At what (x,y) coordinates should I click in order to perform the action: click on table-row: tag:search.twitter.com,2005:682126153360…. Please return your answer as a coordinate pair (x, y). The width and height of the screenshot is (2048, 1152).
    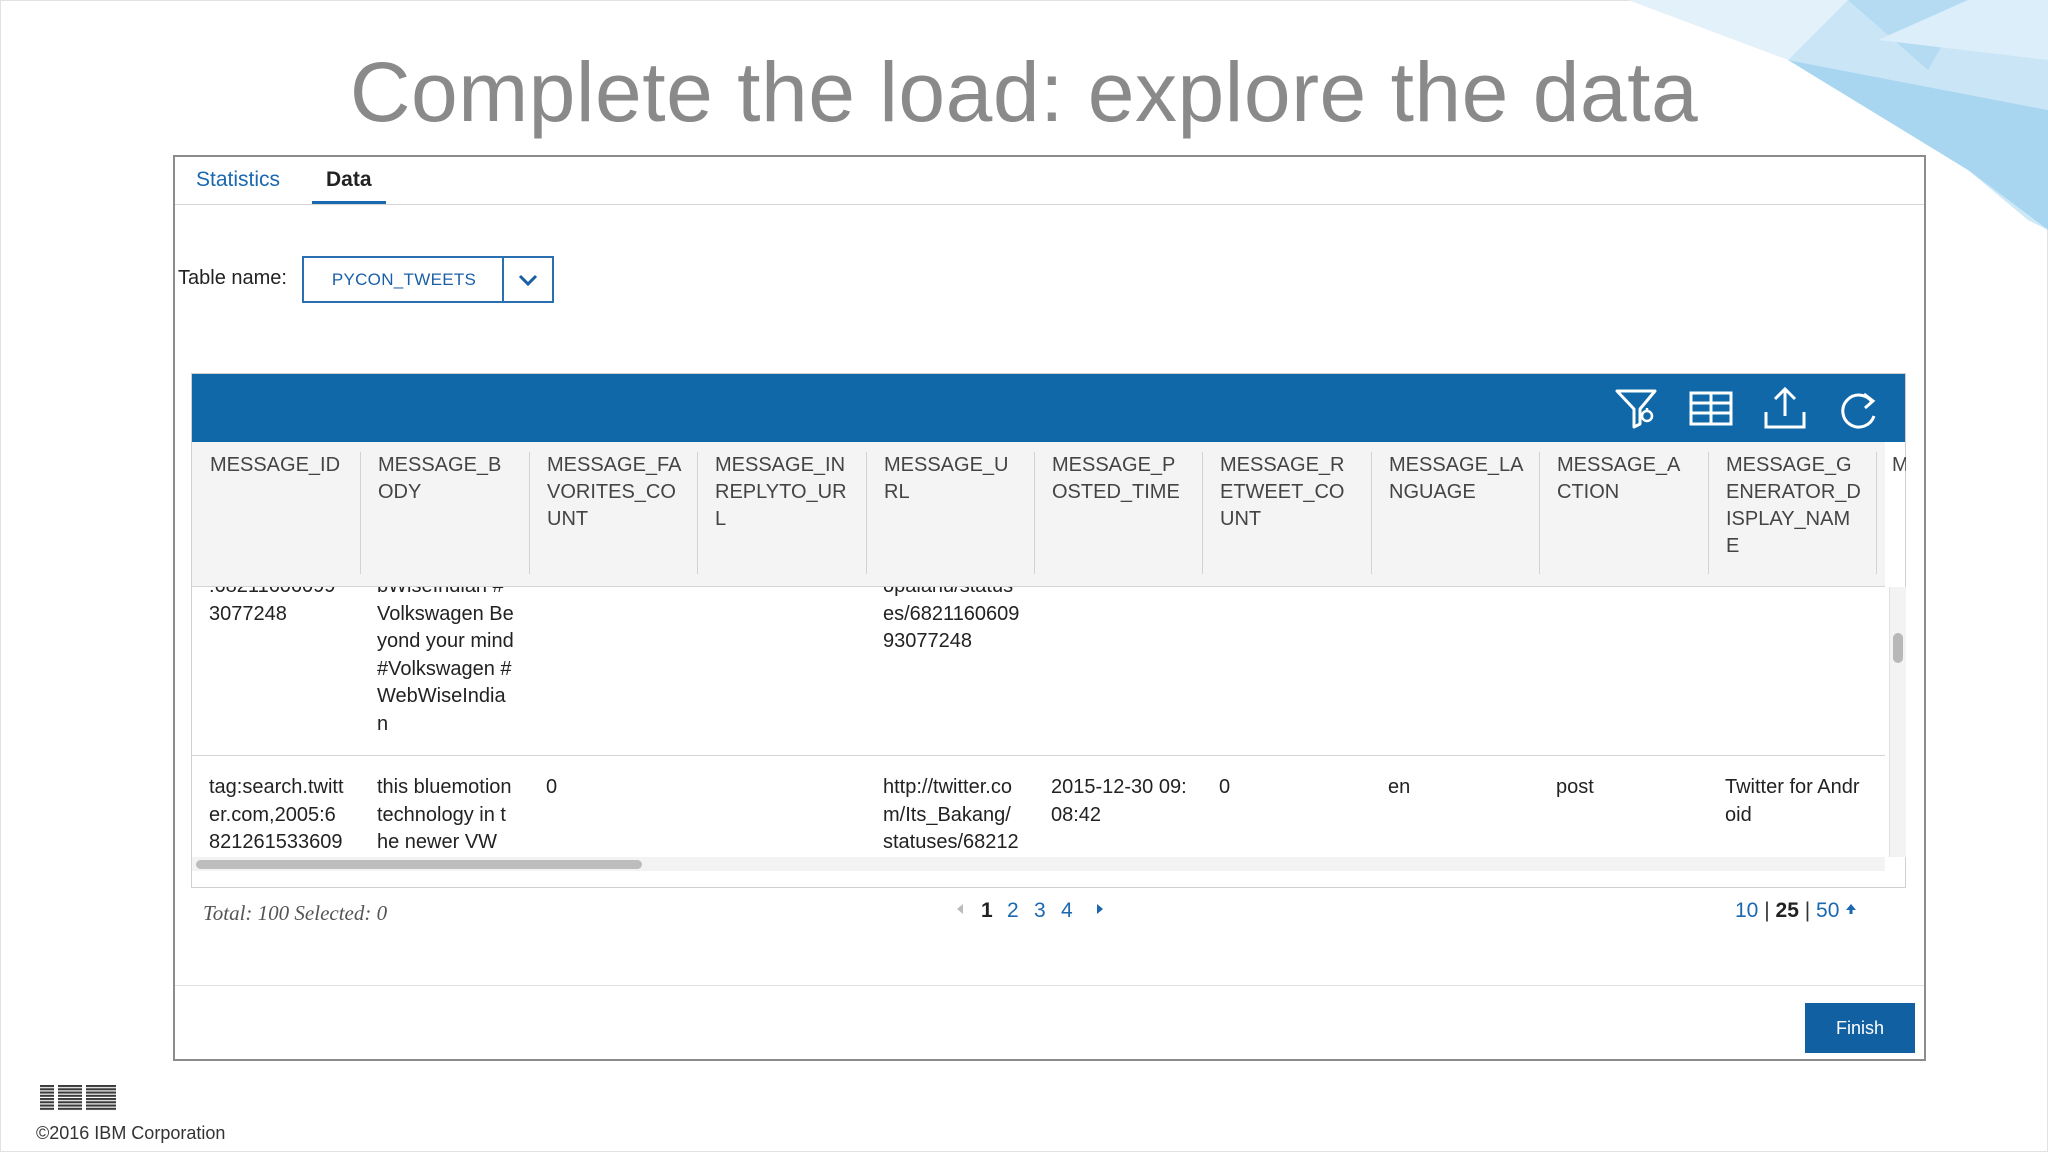
    Looking at the image, I should click on (1038, 815).